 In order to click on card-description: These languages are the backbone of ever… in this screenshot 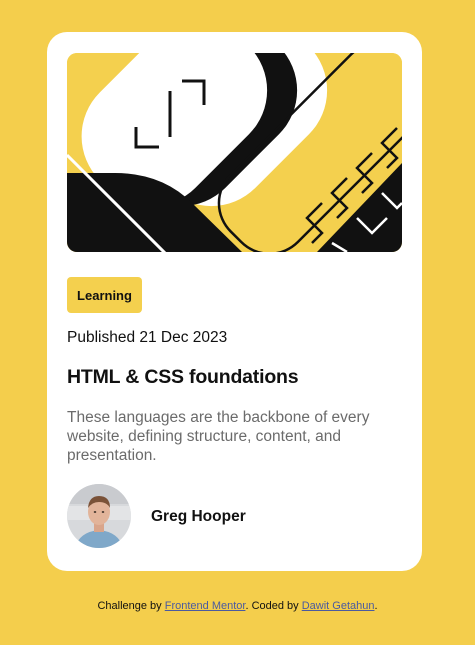, I will do `click(218, 436)`.